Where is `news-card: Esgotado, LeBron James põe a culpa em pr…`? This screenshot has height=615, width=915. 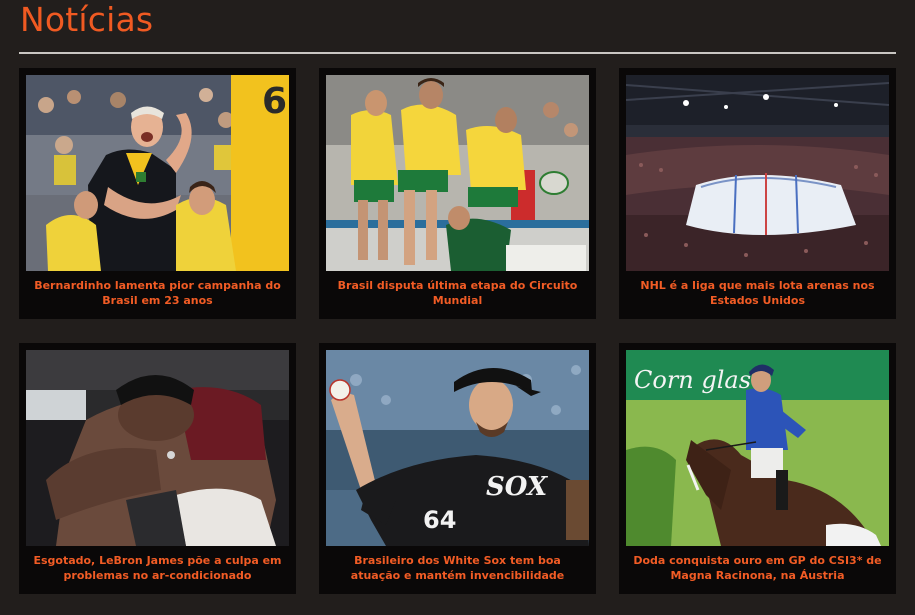
news-card: Esgotado, LeBron James põe a culpa em pr… is located at coordinates (157, 468).